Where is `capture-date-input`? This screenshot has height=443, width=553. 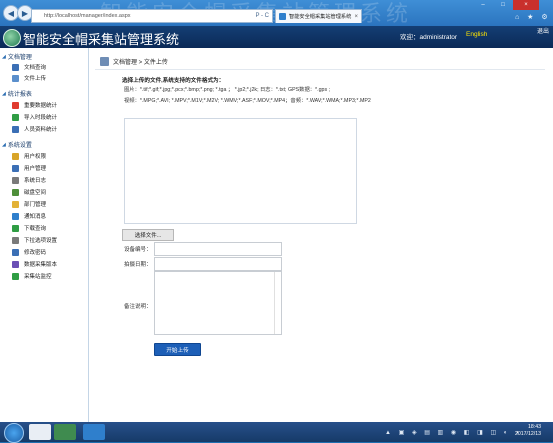 capture-date-input is located at coordinates (218, 264).